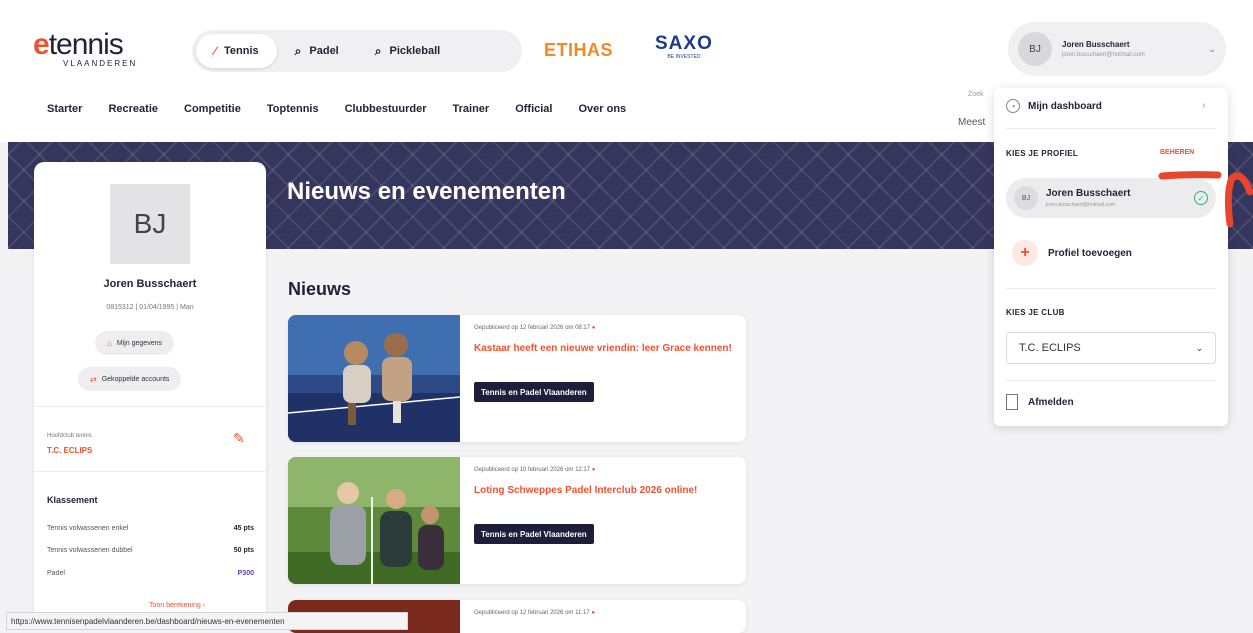 This screenshot has width=1253, height=633. I want to click on nav-starter: Starter, so click(64, 109).